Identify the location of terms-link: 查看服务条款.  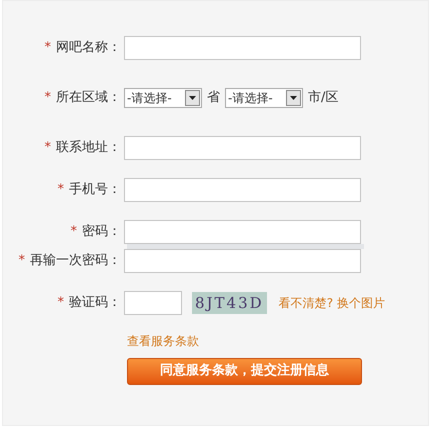
(163, 341).